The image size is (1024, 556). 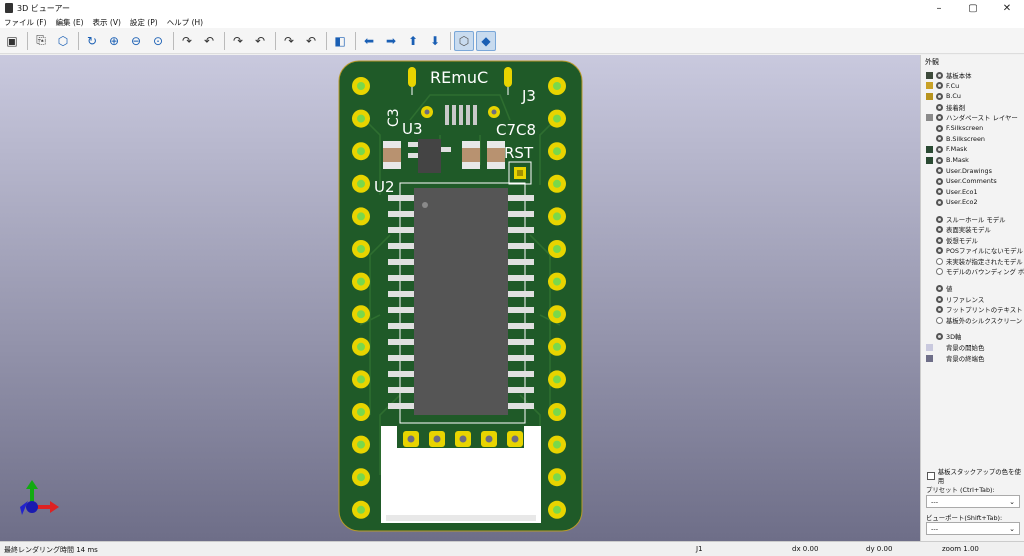 What do you see at coordinates (158, 41) in the screenshot?
I see `zoom-fit-button: ⊙` at bounding box center [158, 41].